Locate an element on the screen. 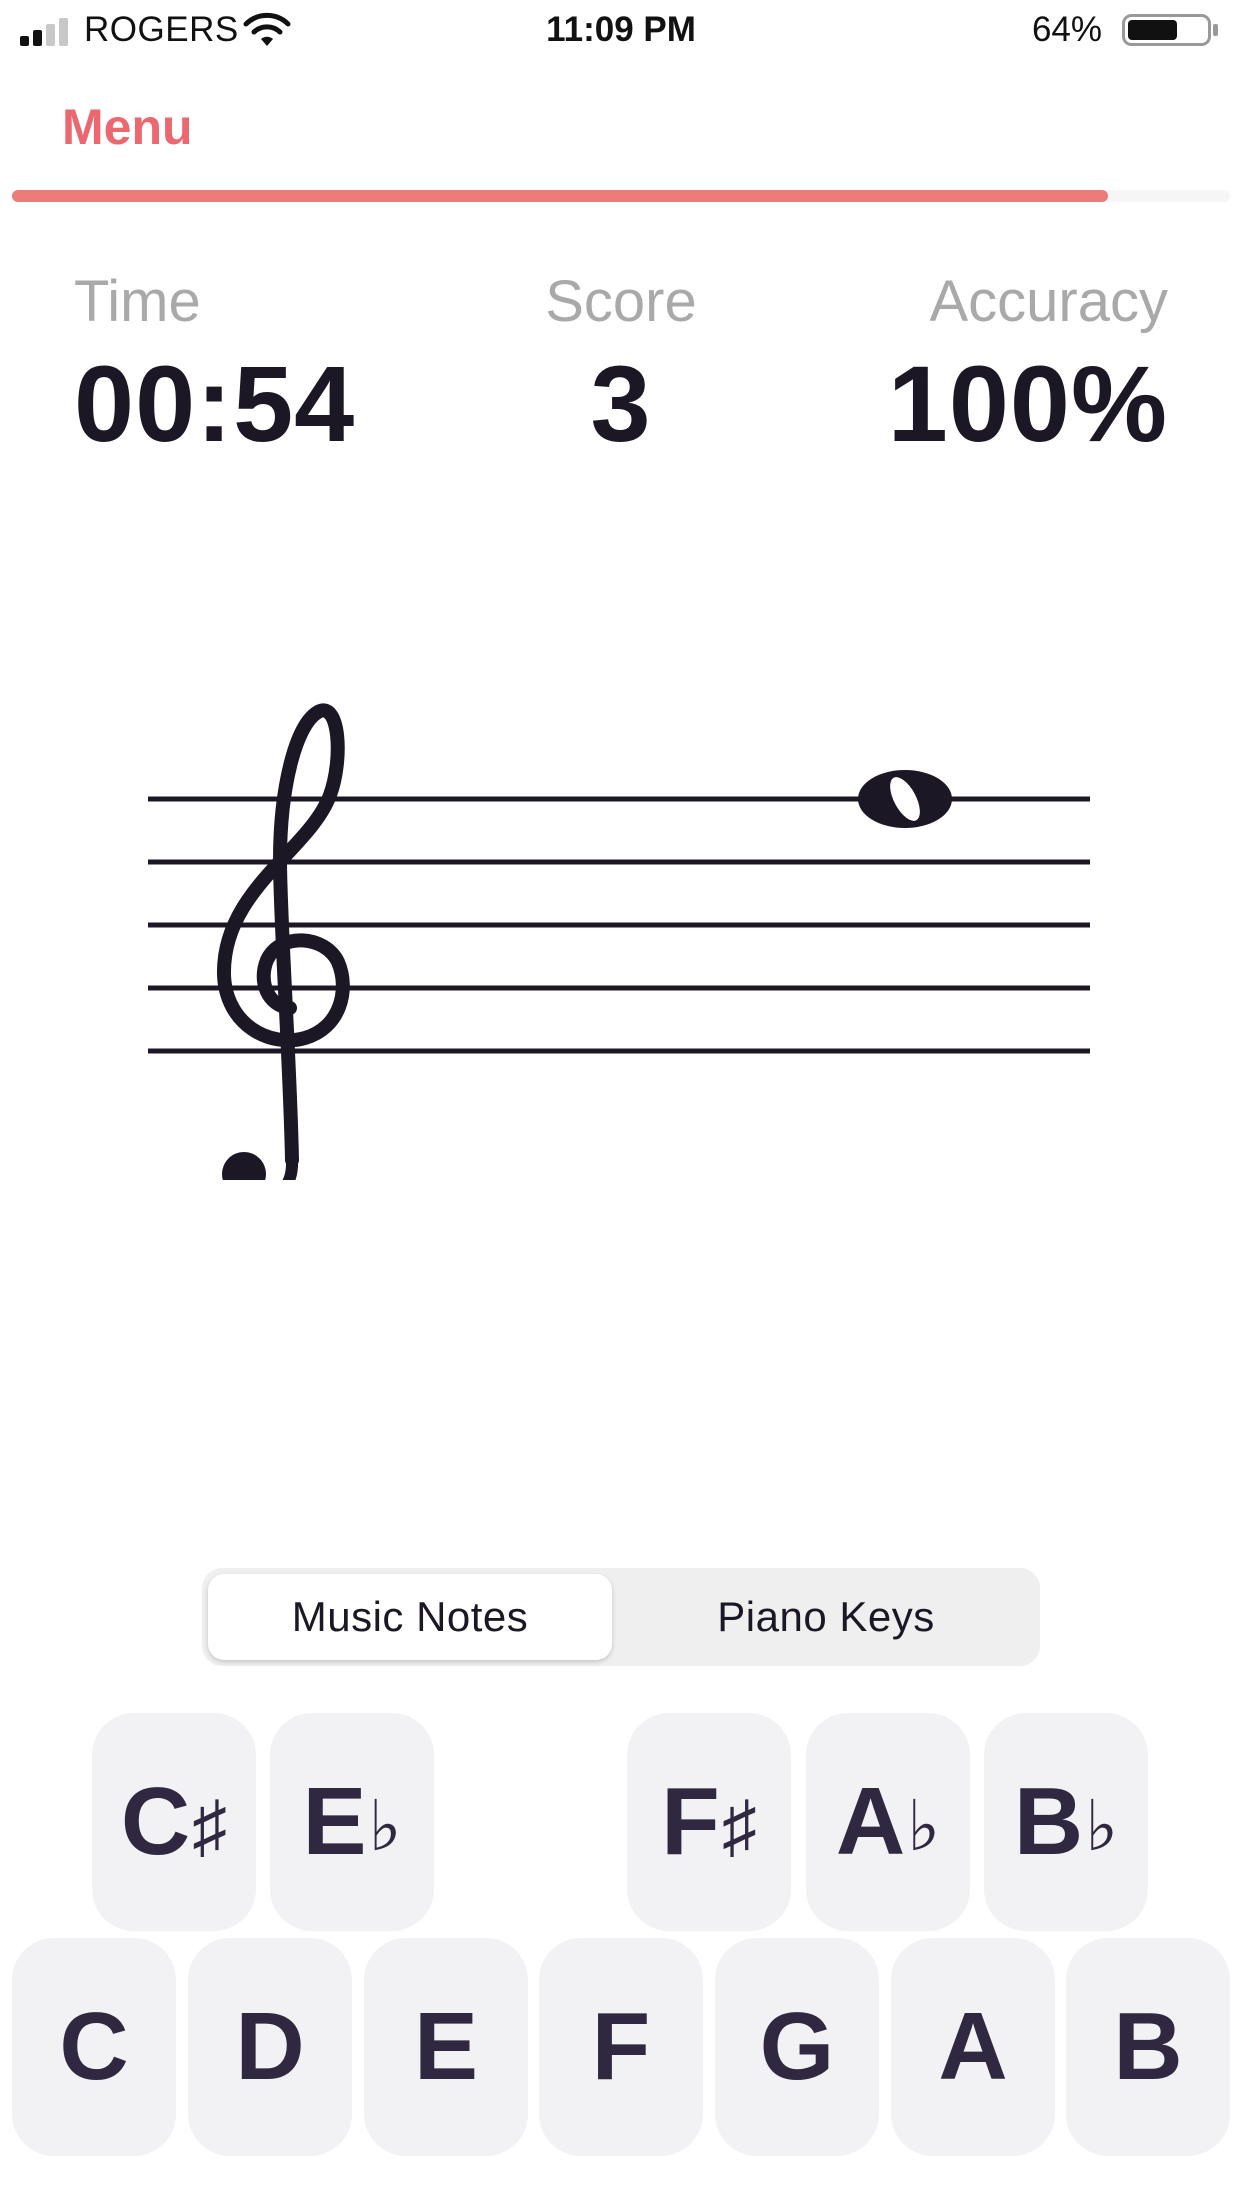 The image size is (1242, 2208). progress-bar is located at coordinates (621, 196).